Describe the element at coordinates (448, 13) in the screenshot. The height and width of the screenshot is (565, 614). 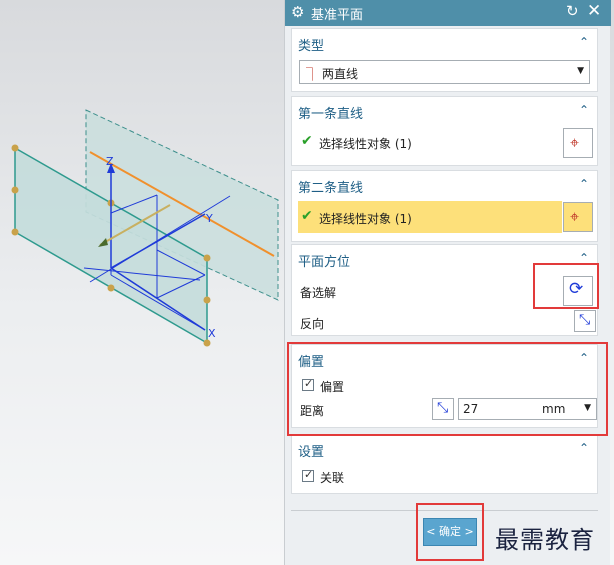
I see `dialog-titlebar: ⚙ 基准平面 ↻ ✕` at that location.